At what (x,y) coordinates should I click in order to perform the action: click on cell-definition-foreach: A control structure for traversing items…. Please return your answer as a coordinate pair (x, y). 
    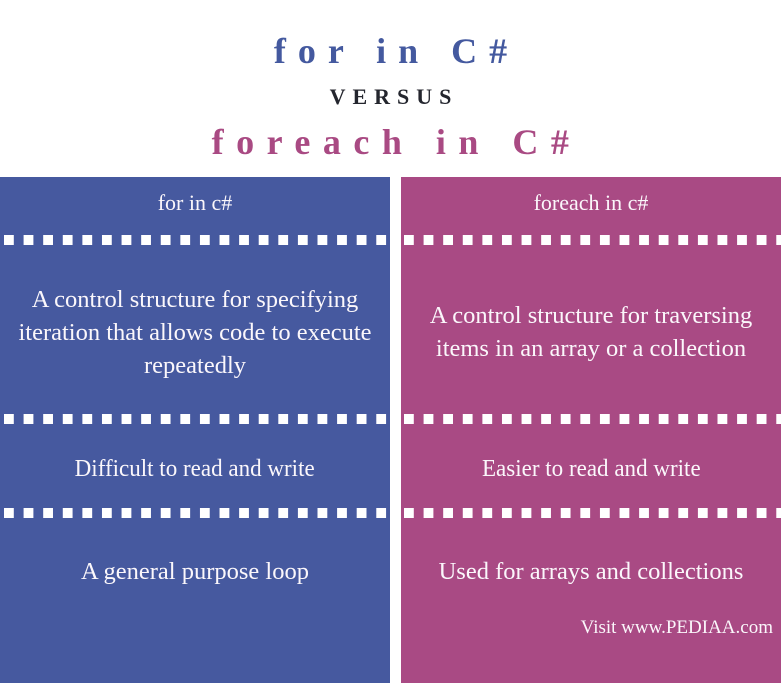
    Looking at the image, I should click on (591, 332).